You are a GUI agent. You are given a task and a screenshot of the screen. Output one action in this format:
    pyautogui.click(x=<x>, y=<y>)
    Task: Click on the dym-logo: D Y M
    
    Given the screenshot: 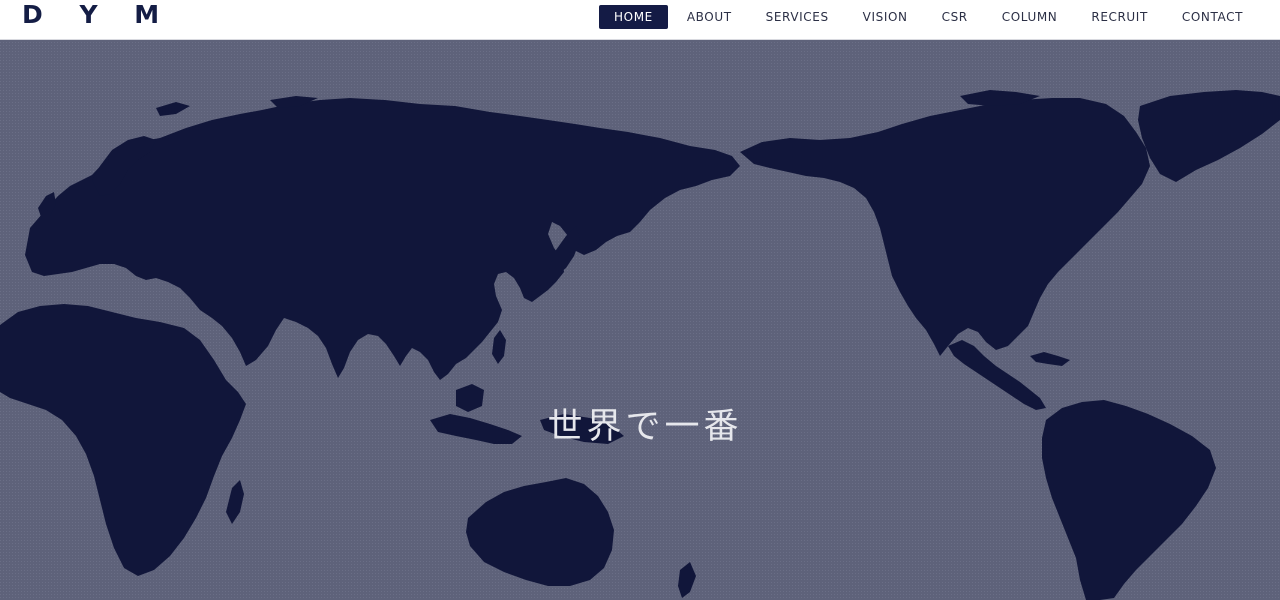 What is the action you would take?
    pyautogui.click(x=97, y=15)
    